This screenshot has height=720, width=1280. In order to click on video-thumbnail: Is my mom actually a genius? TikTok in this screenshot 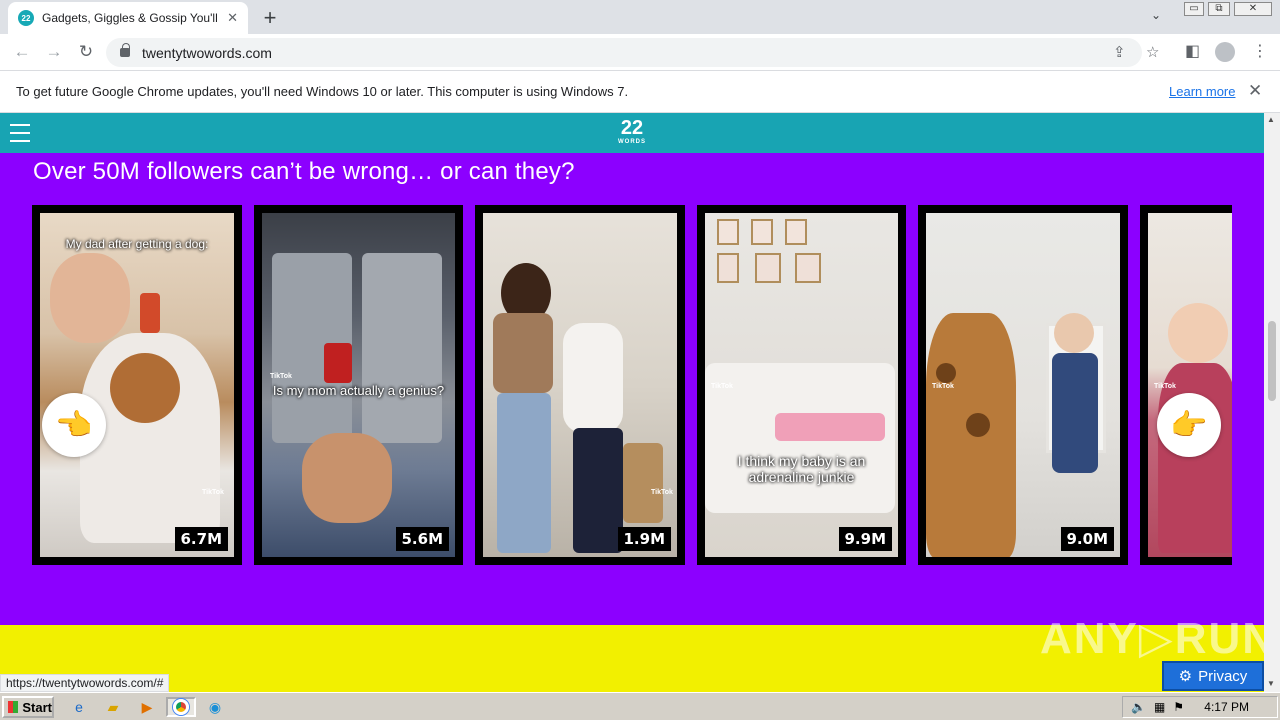, I will do `click(358, 385)`.